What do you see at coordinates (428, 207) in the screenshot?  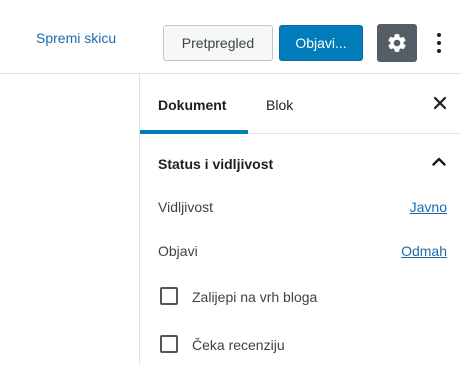 I see `visibility-link: Javno` at bounding box center [428, 207].